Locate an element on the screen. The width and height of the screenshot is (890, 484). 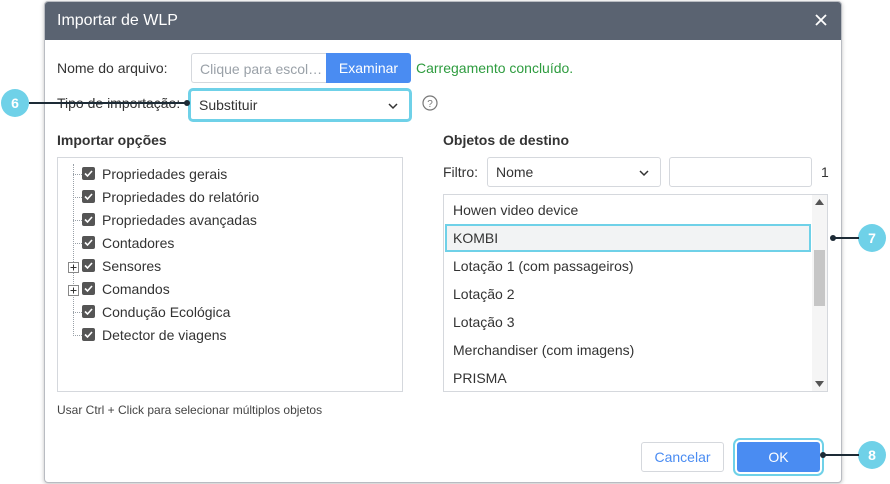
import-type-select: Substituir is located at coordinates (300, 105).